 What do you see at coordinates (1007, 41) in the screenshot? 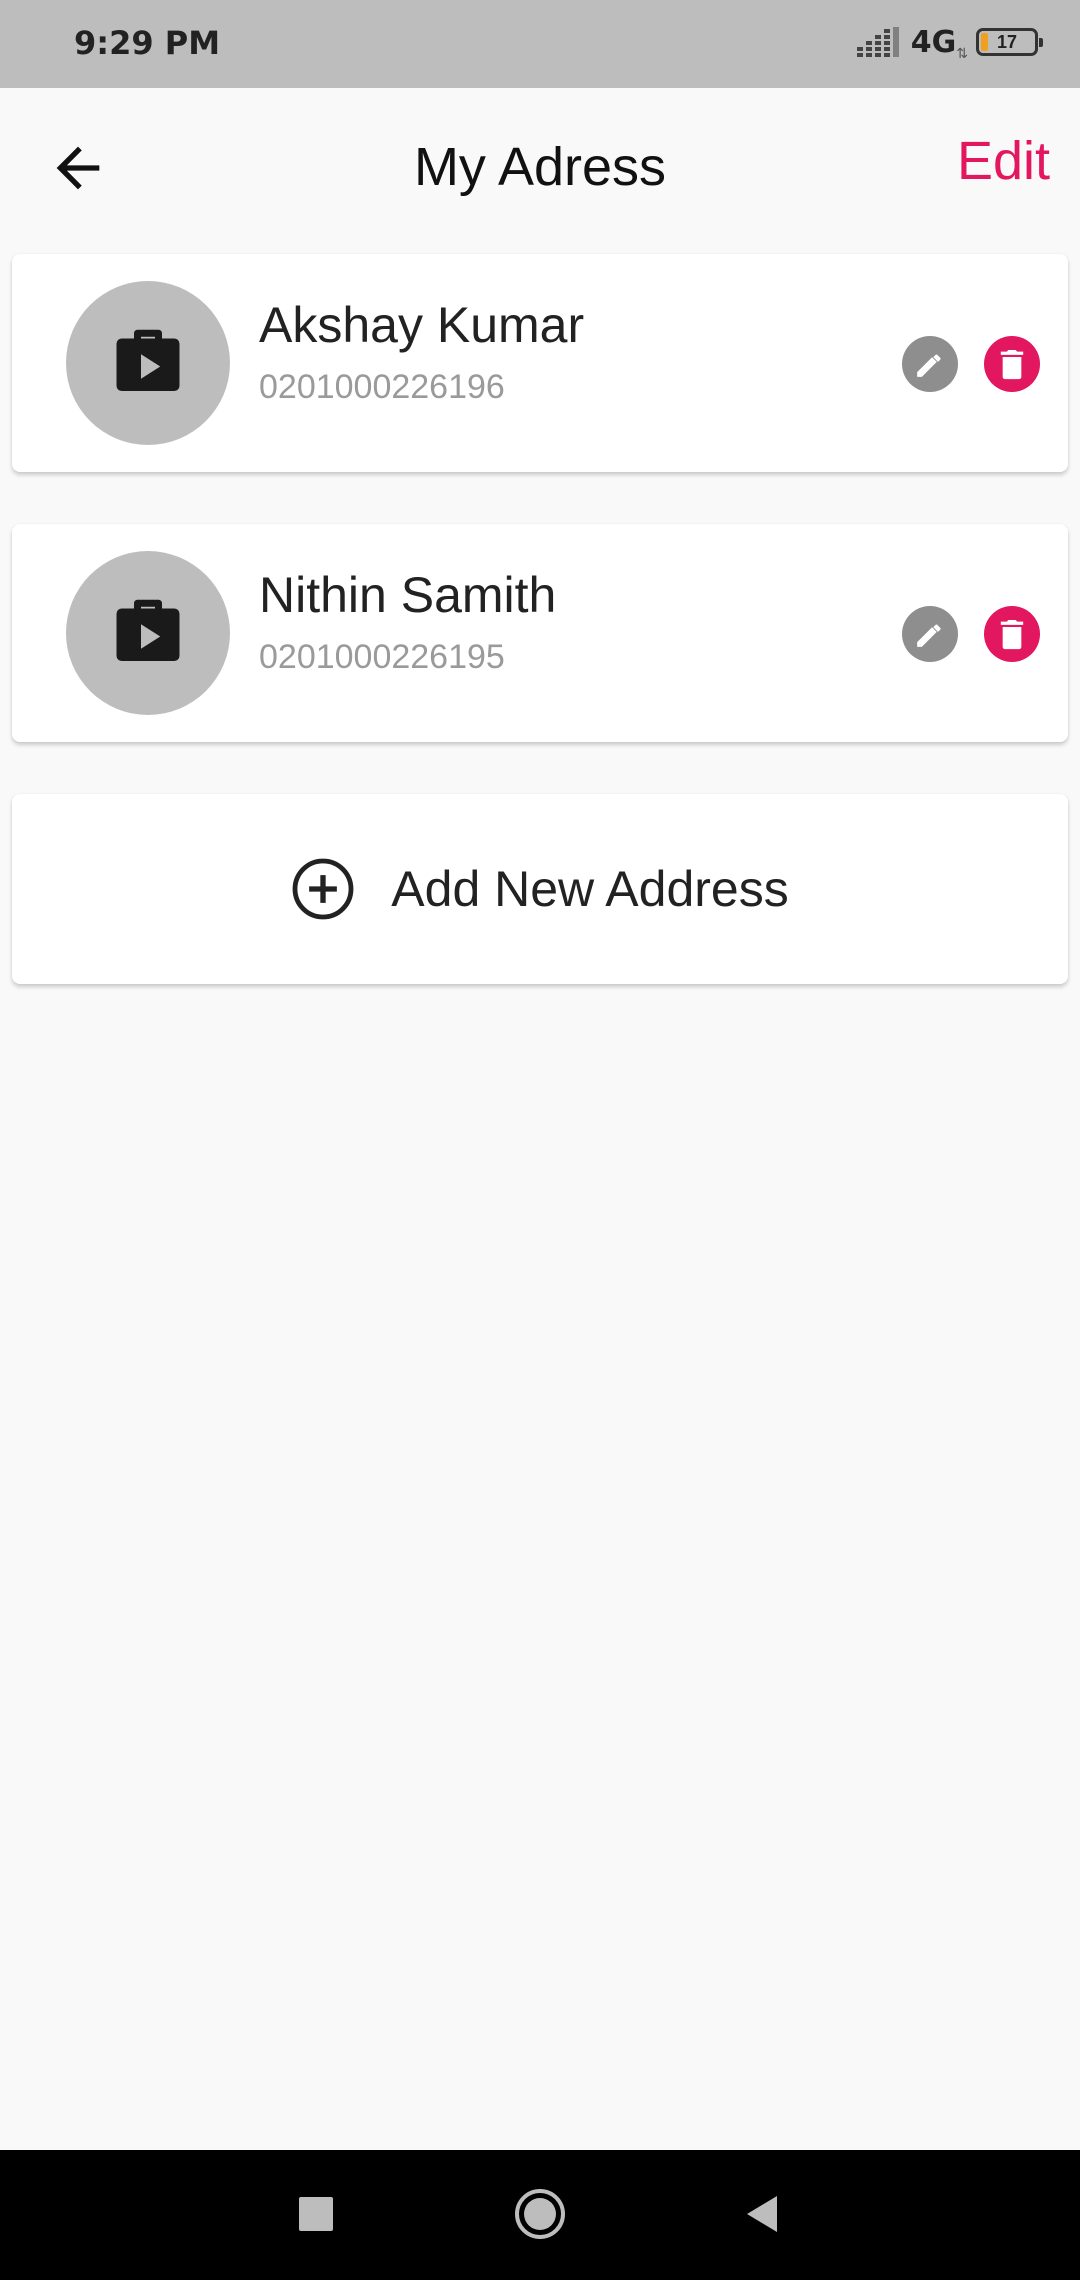
I see `battery-percent: 17` at bounding box center [1007, 41].